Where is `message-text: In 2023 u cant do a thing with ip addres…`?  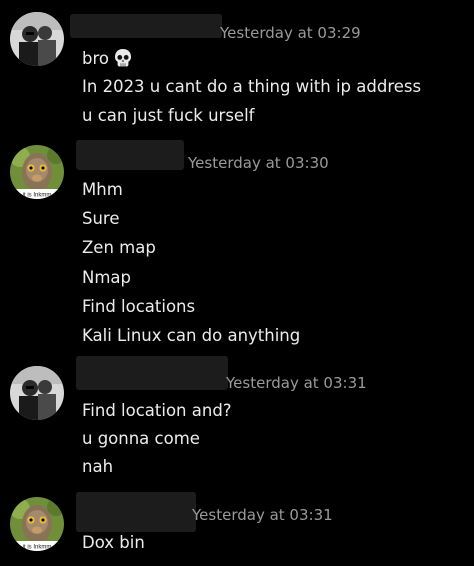
message-text: In 2023 u cant do a thing with ip addres… is located at coordinates (252, 86).